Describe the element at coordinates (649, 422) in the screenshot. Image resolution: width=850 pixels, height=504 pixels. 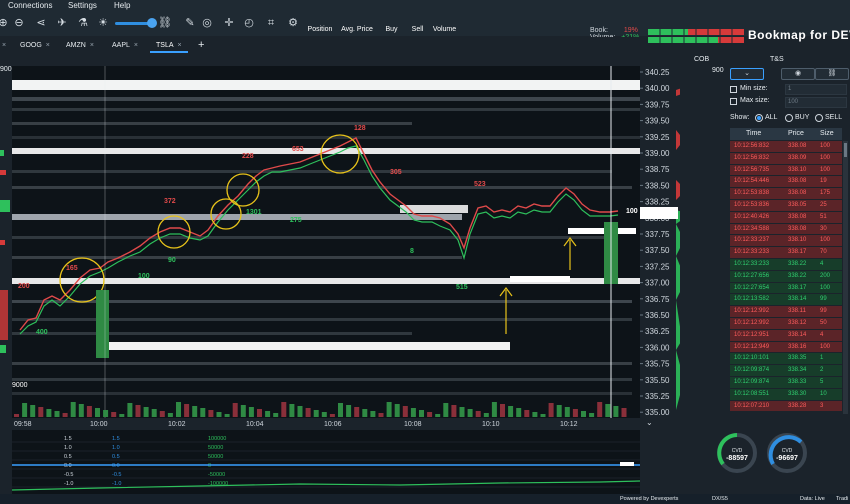
I see `collapse-icon: ⌄` at that location.